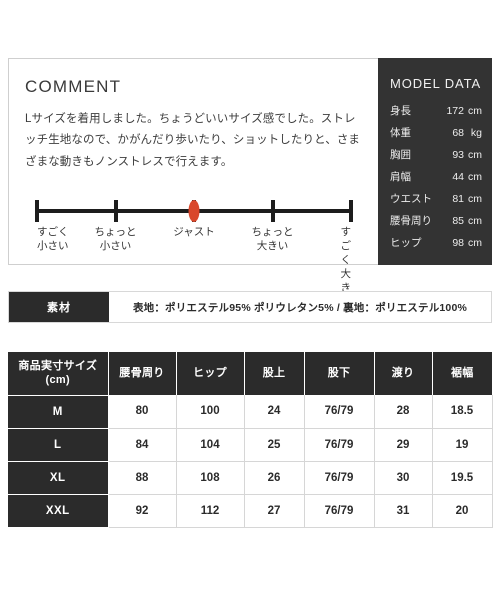 This screenshot has width=500, height=600. I want to click on size-table-col-header: 股下, so click(339, 373).